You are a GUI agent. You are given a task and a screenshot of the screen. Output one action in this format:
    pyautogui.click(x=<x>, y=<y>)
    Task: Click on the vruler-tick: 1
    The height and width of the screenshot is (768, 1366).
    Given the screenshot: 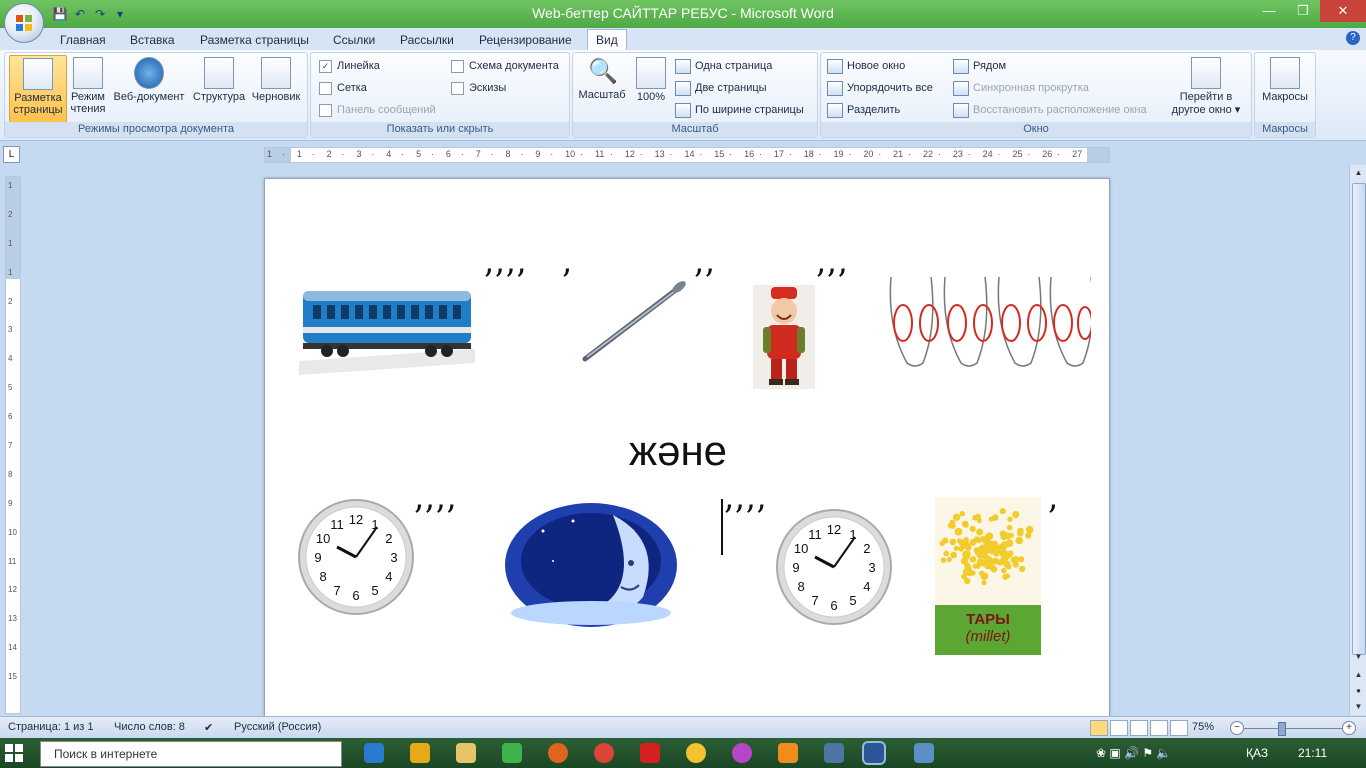 What is the action you would take?
    pyautogui.click(x=10, y=272)
    